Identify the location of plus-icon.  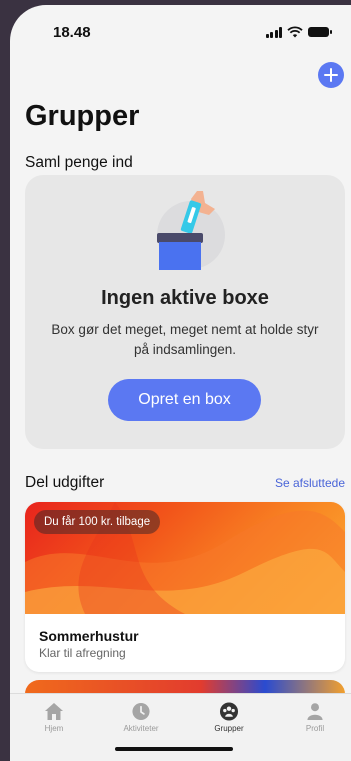
(331, 75).